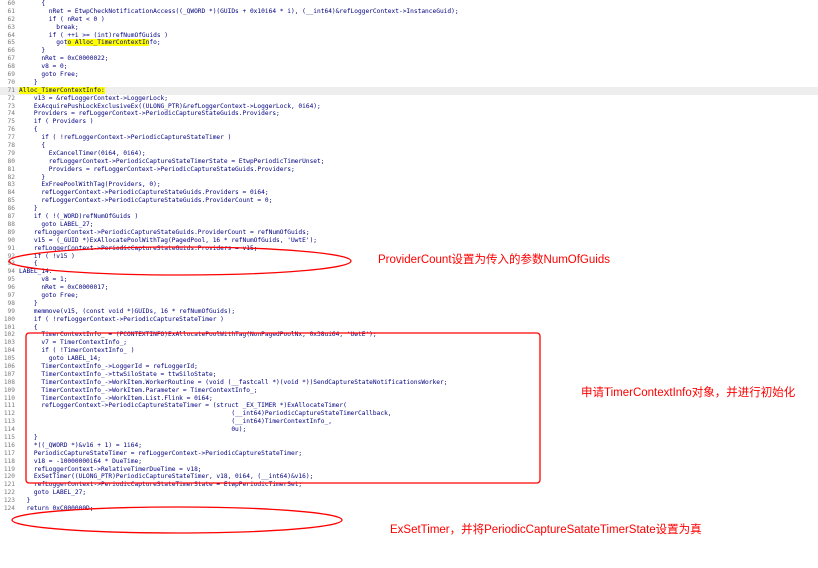  Describe the element at coordinates (11, 232) in the screenshot. I see `line-number: 89` at that location.